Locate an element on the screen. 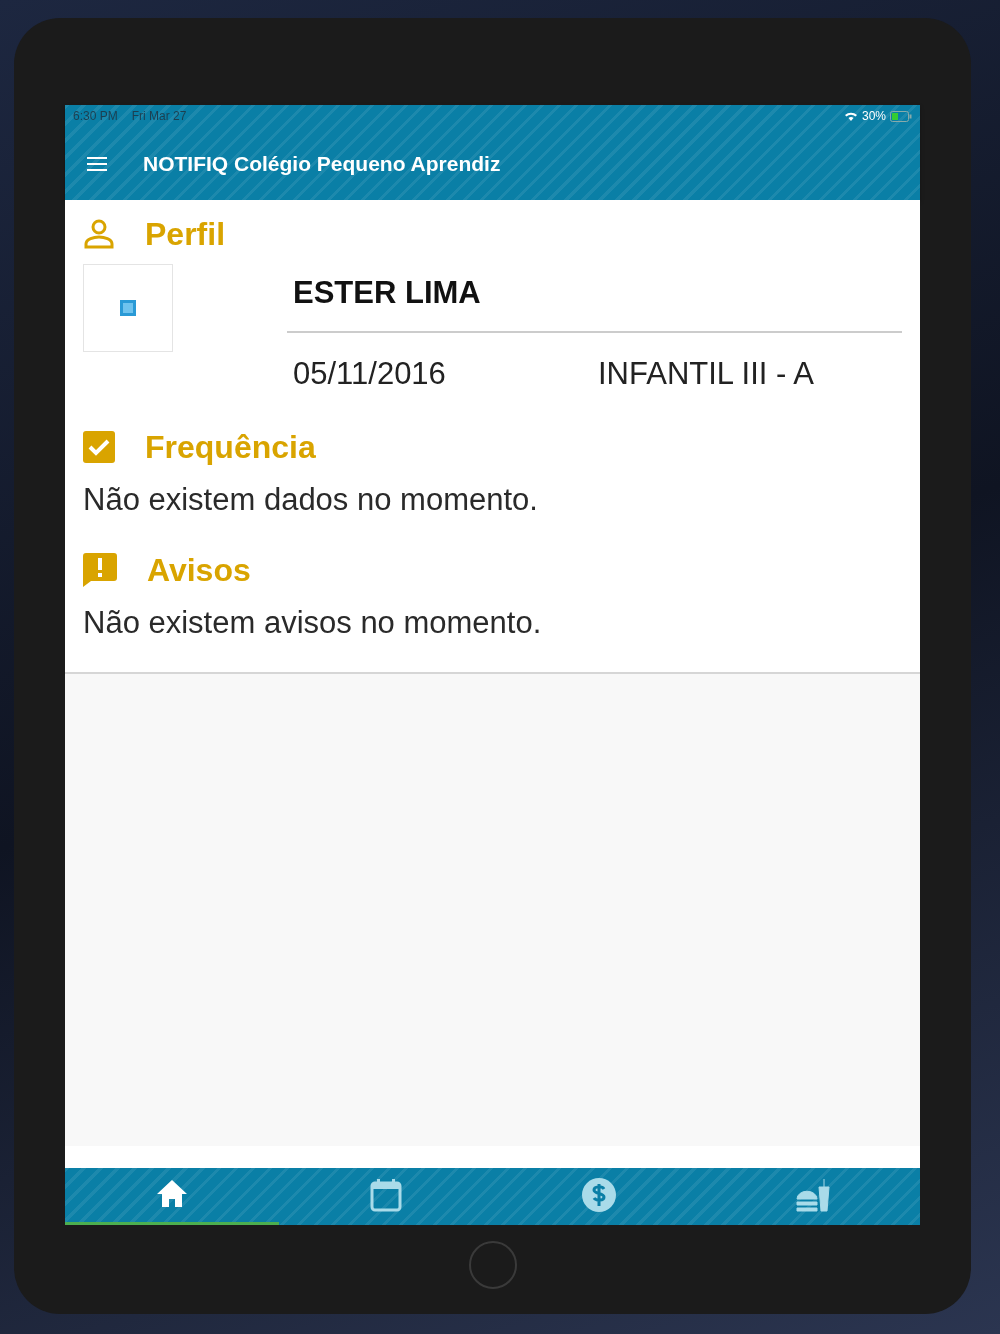 The image size is (1000, 1334). section-title: Frequência is located at coordinates (230, 447).